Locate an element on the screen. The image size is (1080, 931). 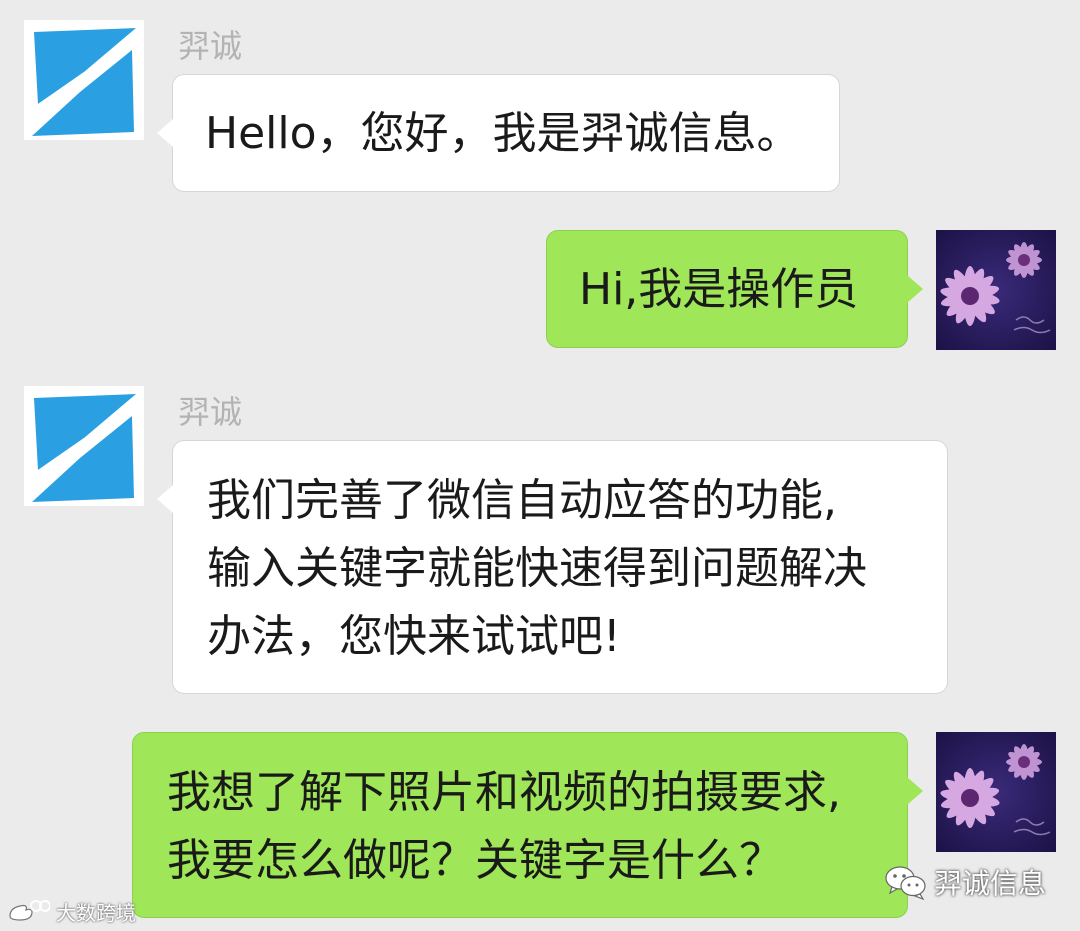
message-text-line: 输入关键字就能快速得到问题解决 is located at coordinates (537, 568).